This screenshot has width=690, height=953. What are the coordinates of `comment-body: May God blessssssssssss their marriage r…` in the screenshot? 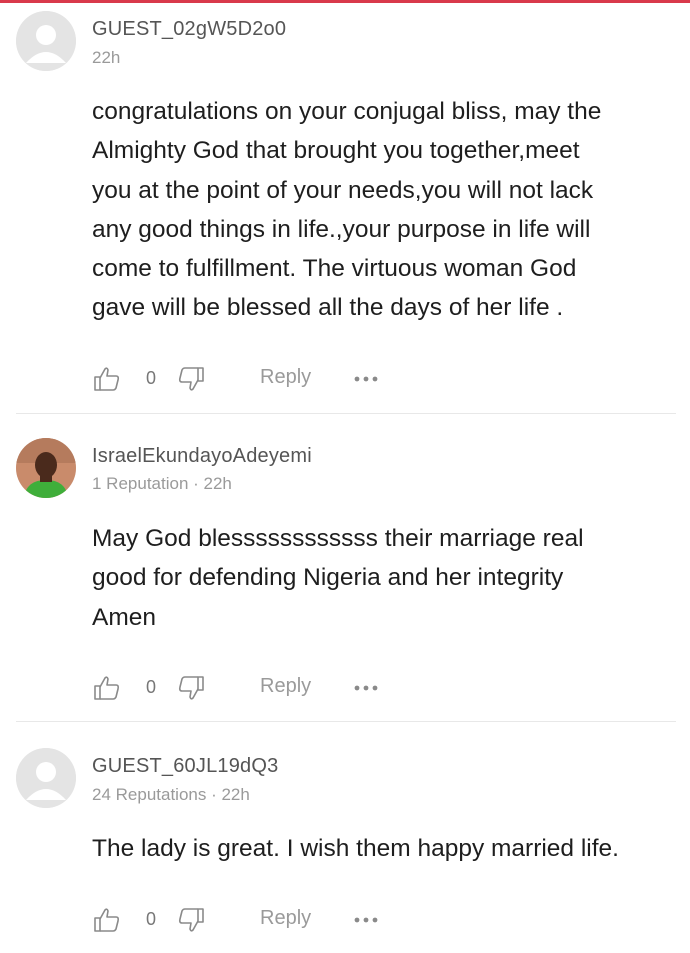 It's located at (382, 578).